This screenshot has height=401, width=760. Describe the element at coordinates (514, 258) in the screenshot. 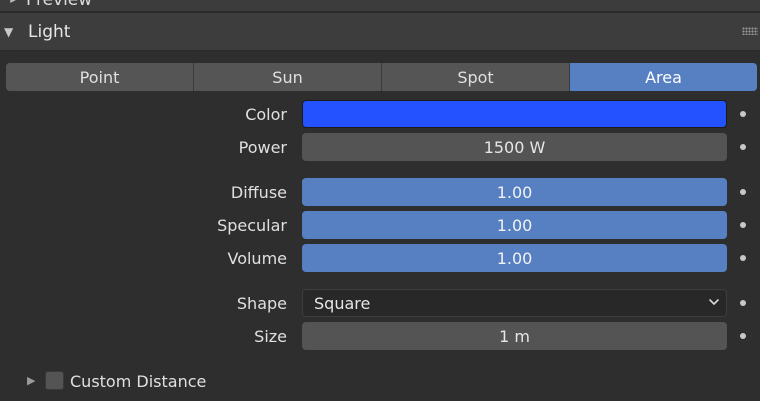

I see `volume-slider: 1.00` at that location.